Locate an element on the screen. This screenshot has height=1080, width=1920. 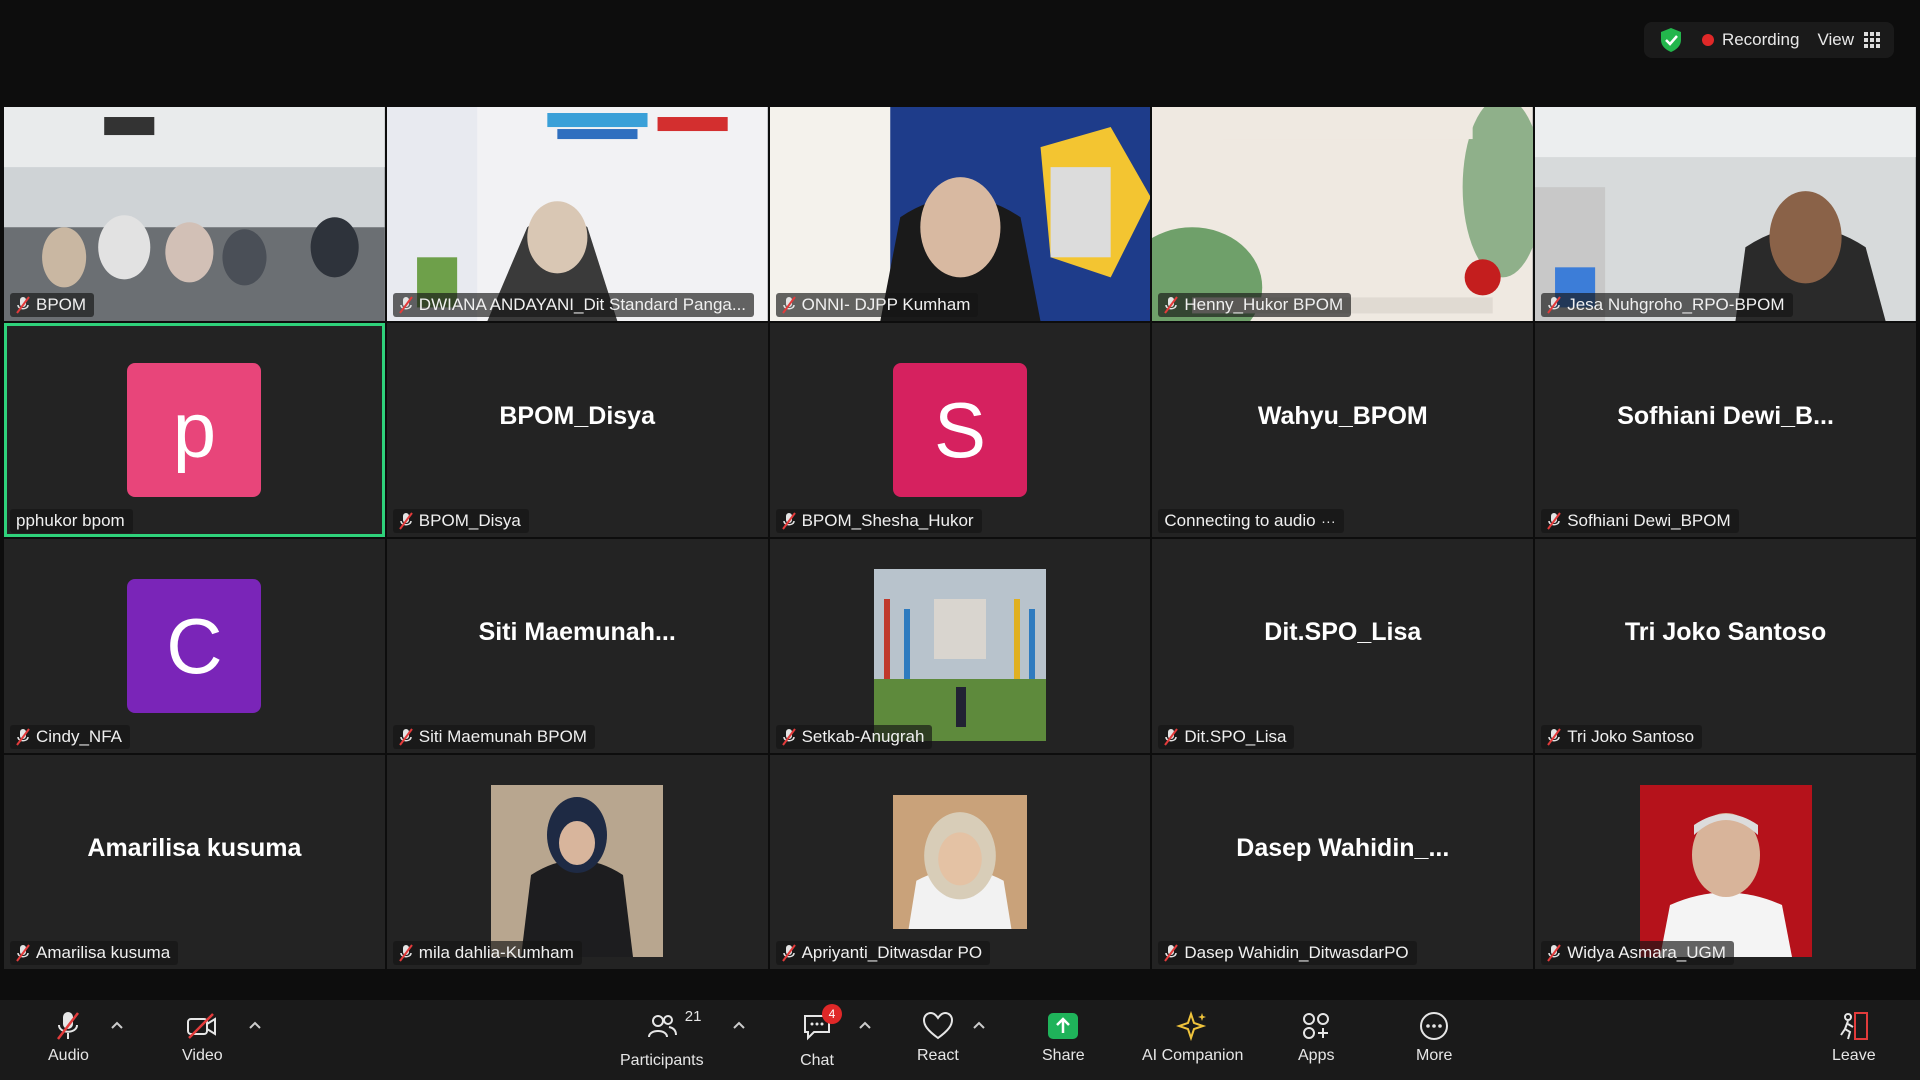
shield-icon is located at coordinates (1671, 40).